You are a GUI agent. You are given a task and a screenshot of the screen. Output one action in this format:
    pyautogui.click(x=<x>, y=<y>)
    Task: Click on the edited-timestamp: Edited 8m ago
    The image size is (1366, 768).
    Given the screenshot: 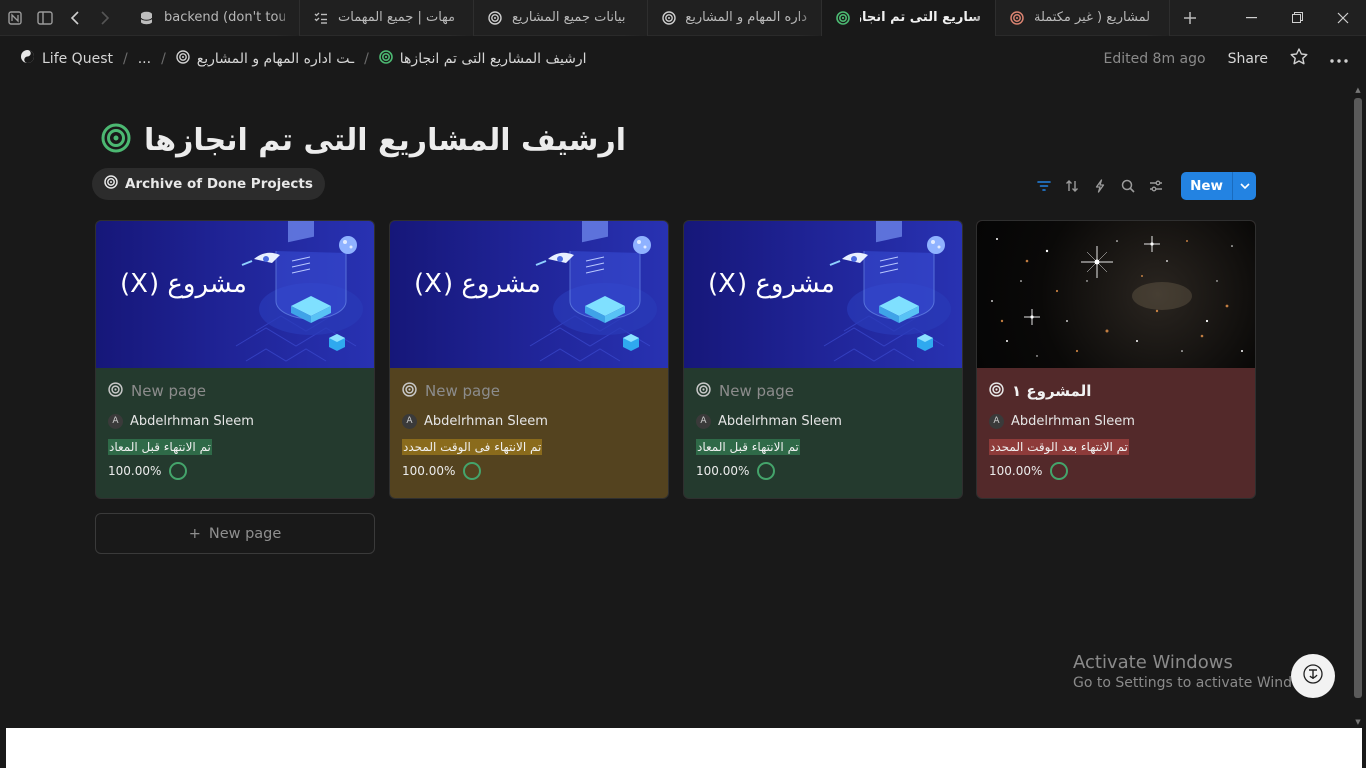 What is the action you would take?
    pyautogui.click(x=1154, y=58)
    